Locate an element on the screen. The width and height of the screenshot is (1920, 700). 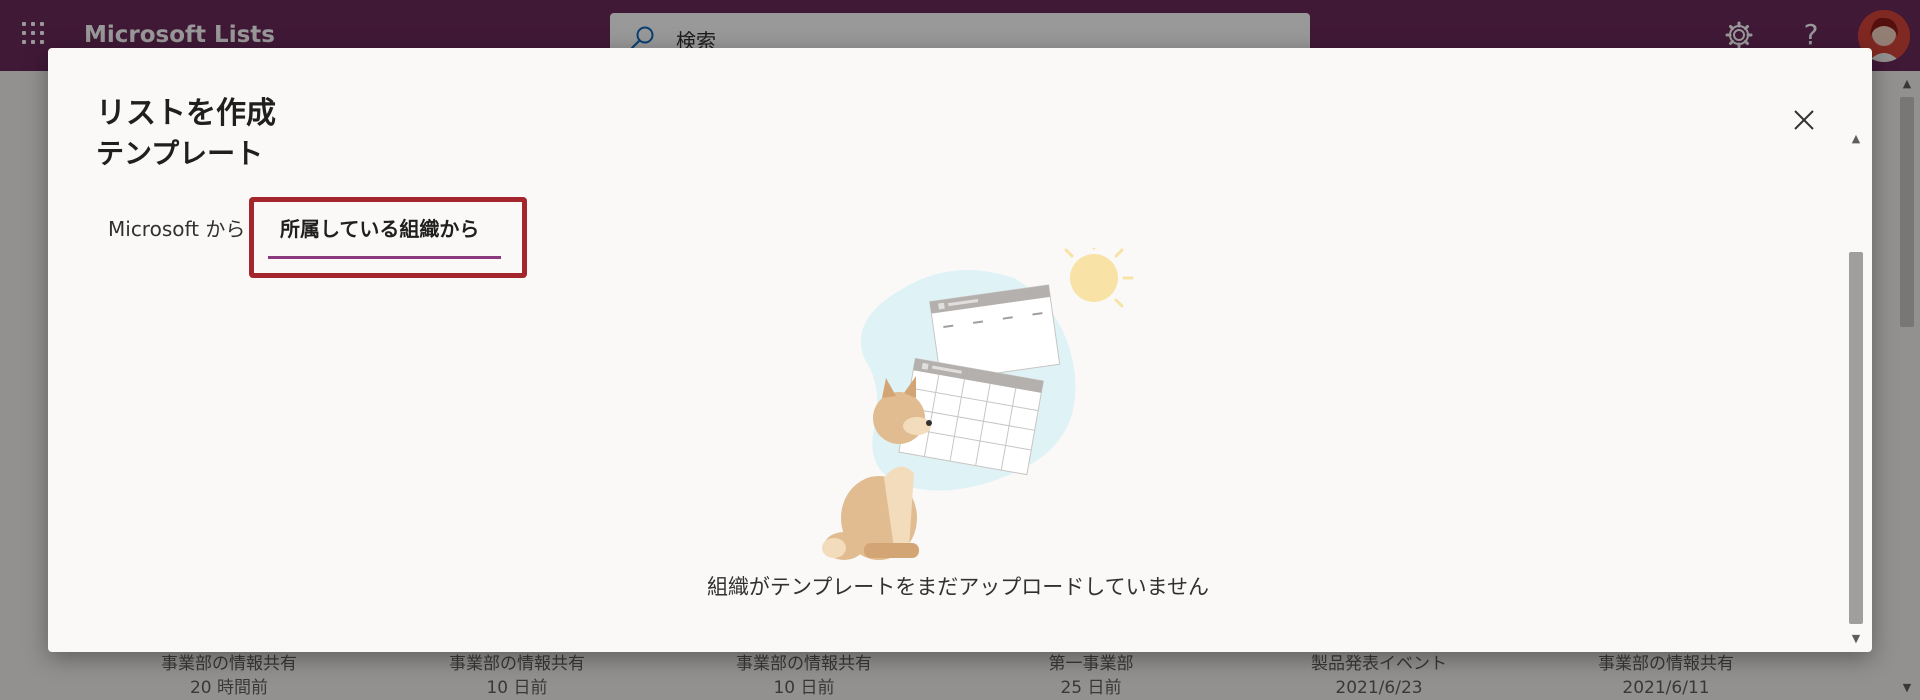
empty-state-illustration is located at coordinates (978, 404).